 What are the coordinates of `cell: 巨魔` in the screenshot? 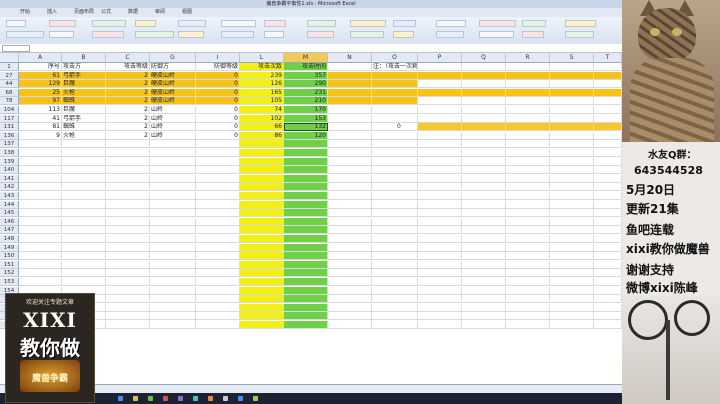 It's located at (84, 110).